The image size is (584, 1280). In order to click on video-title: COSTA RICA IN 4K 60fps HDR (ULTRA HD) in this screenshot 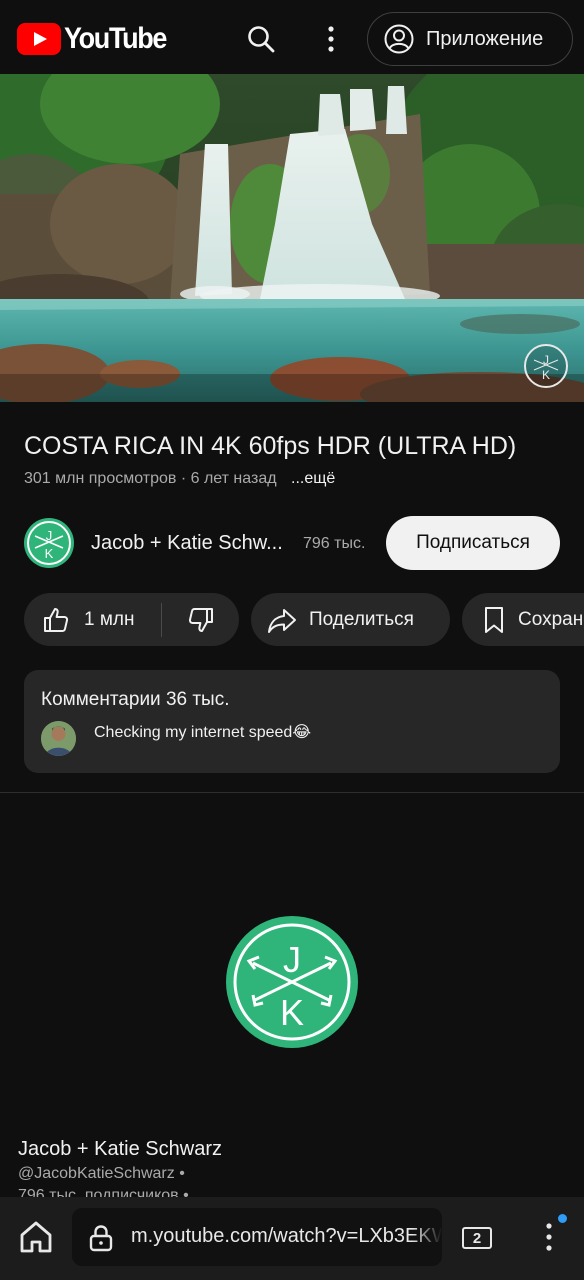, I will do `click(294, 446)`.